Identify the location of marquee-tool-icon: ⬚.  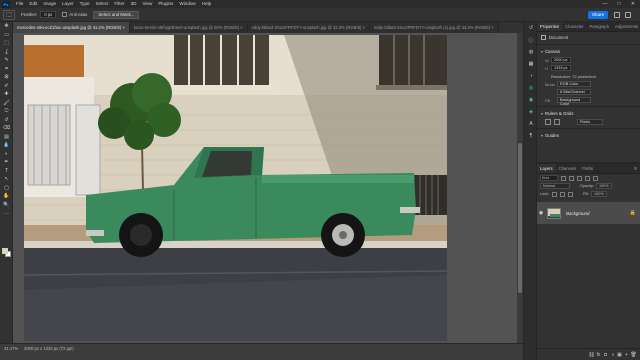
(6, 43).